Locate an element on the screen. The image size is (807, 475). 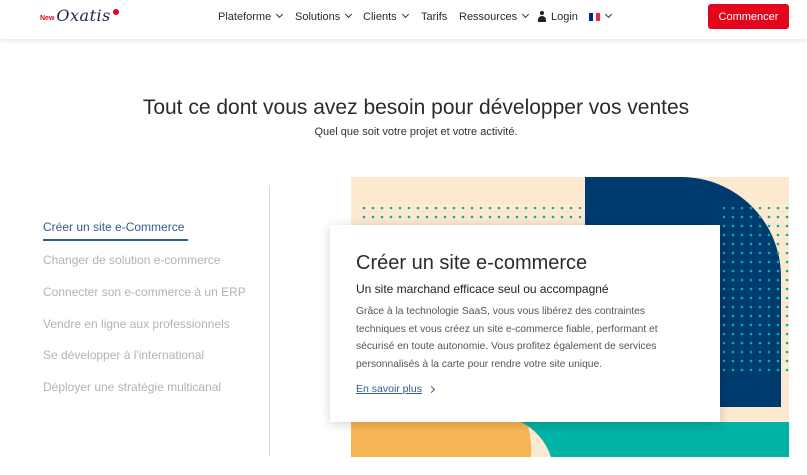
french-flag-icon is located at coordinates (595, 16).